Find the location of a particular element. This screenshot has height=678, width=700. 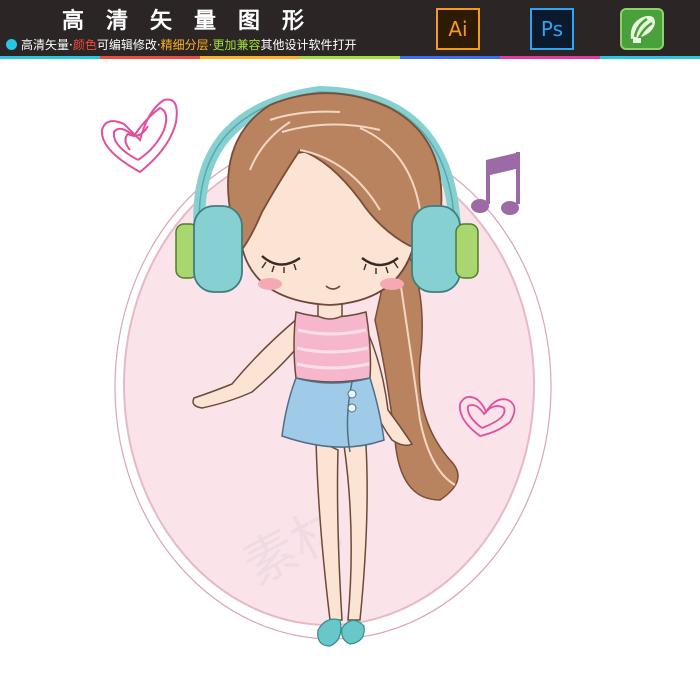

subtitle-seg-2: 颜色 is located at coordinates (84, 45).